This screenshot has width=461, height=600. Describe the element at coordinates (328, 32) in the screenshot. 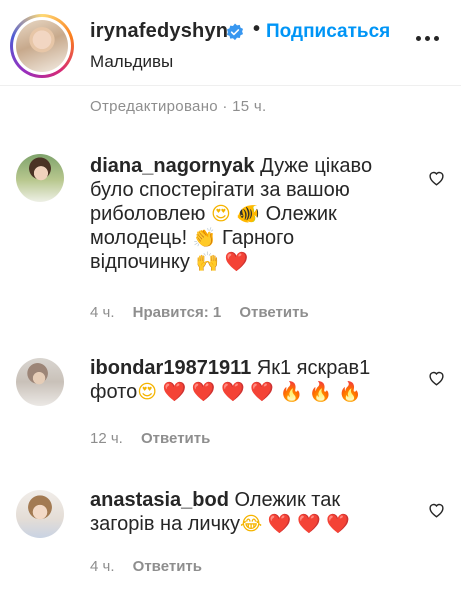

I see `follow-button: Подписаться` at that location.